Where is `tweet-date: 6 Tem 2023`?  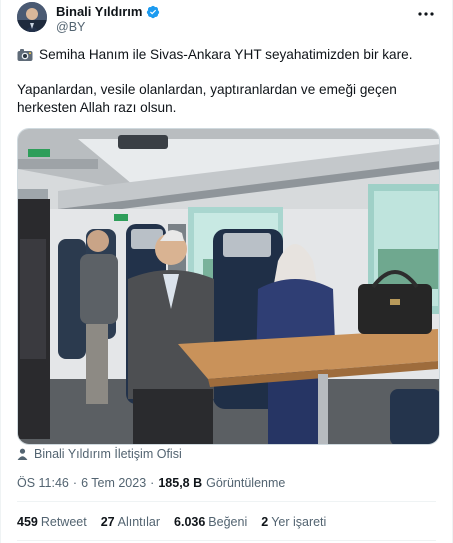
tweet-date: 6 Tem 2023 is located at coordinates (113, 483).